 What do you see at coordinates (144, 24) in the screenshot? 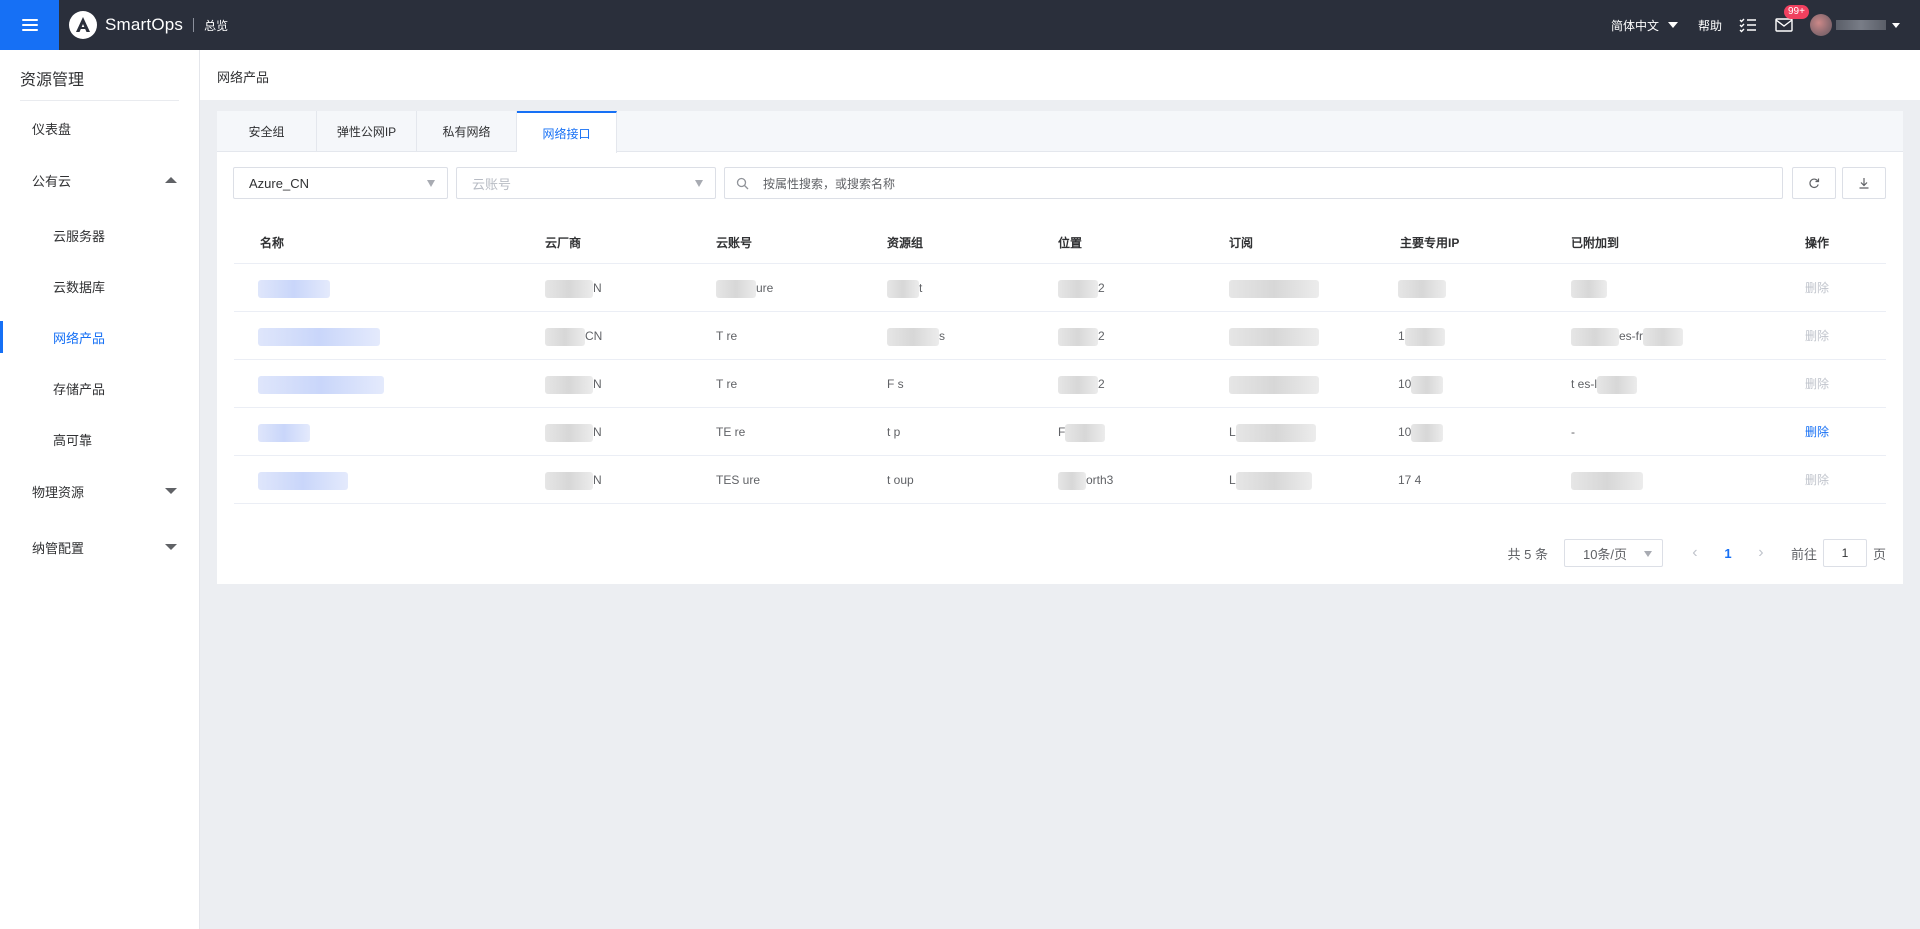
I see `brand-name: SmartOps` at bounding box center [144, 24].